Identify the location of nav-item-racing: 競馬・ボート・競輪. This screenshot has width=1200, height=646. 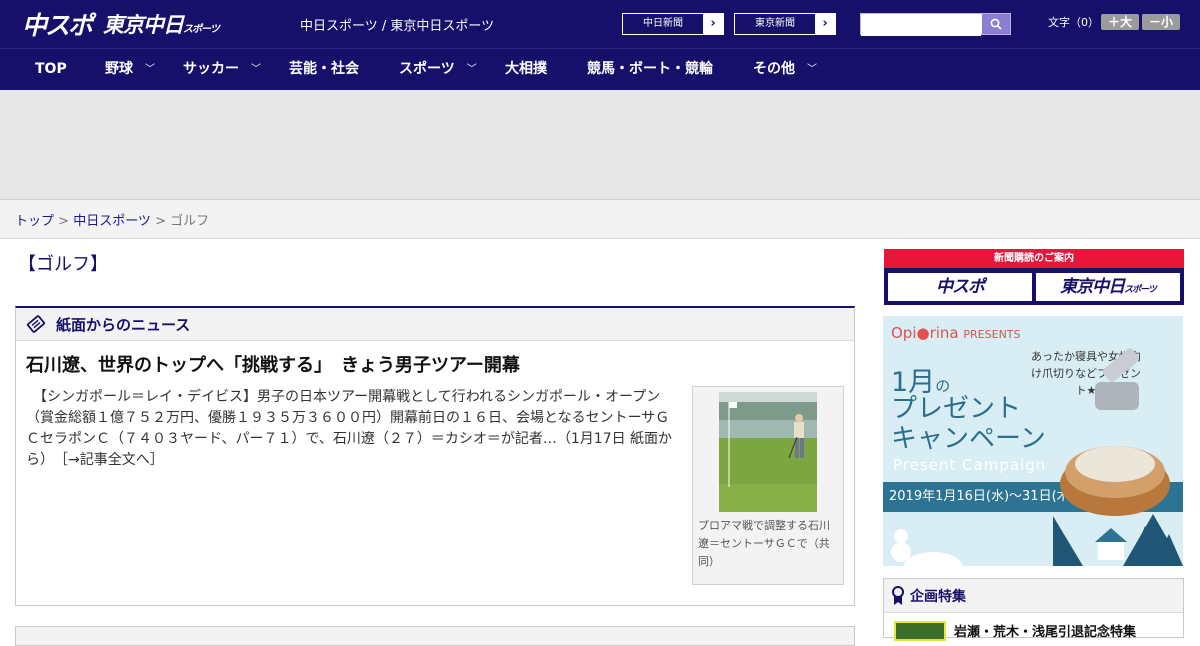
(650, 69).